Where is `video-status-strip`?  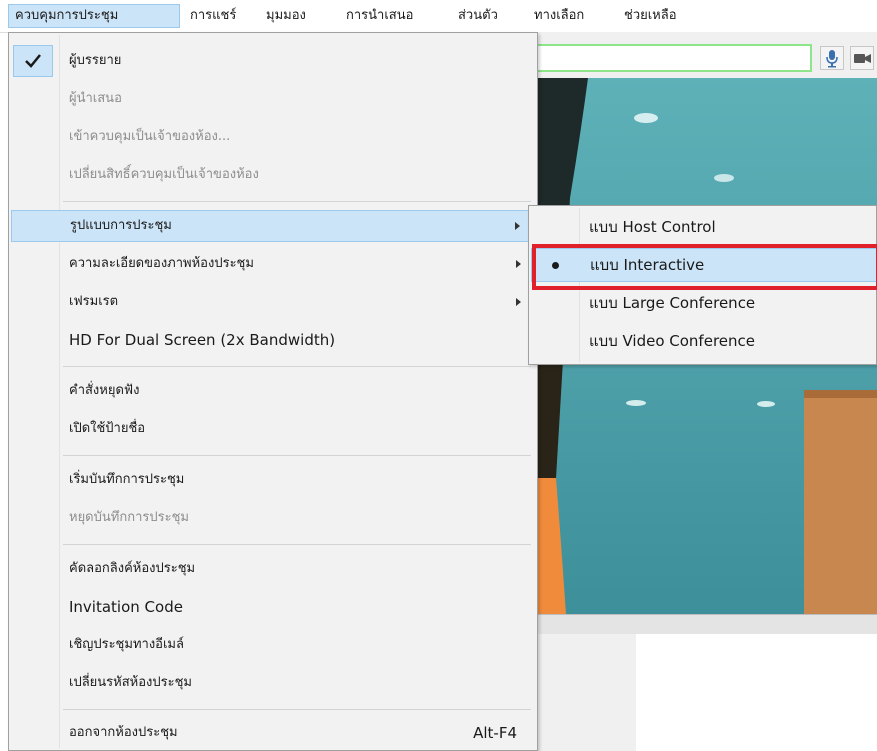
video-status-strip is located at coordinates (706, 624).